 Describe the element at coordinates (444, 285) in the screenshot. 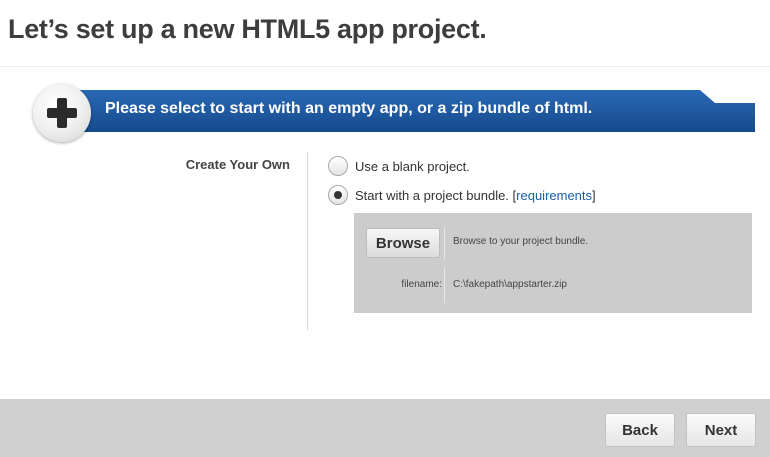

I see `filename-separator` at that location.